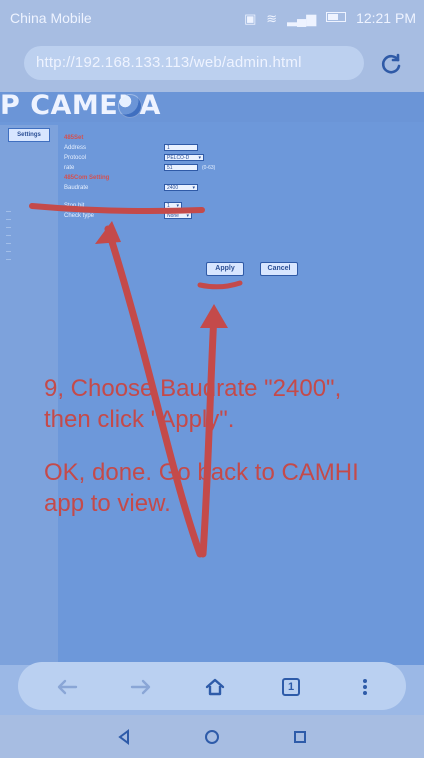  What do you see at coordinates (117, 208) in the screenshot?
I see `baudrate-underline` at bounding box center [117, 208].